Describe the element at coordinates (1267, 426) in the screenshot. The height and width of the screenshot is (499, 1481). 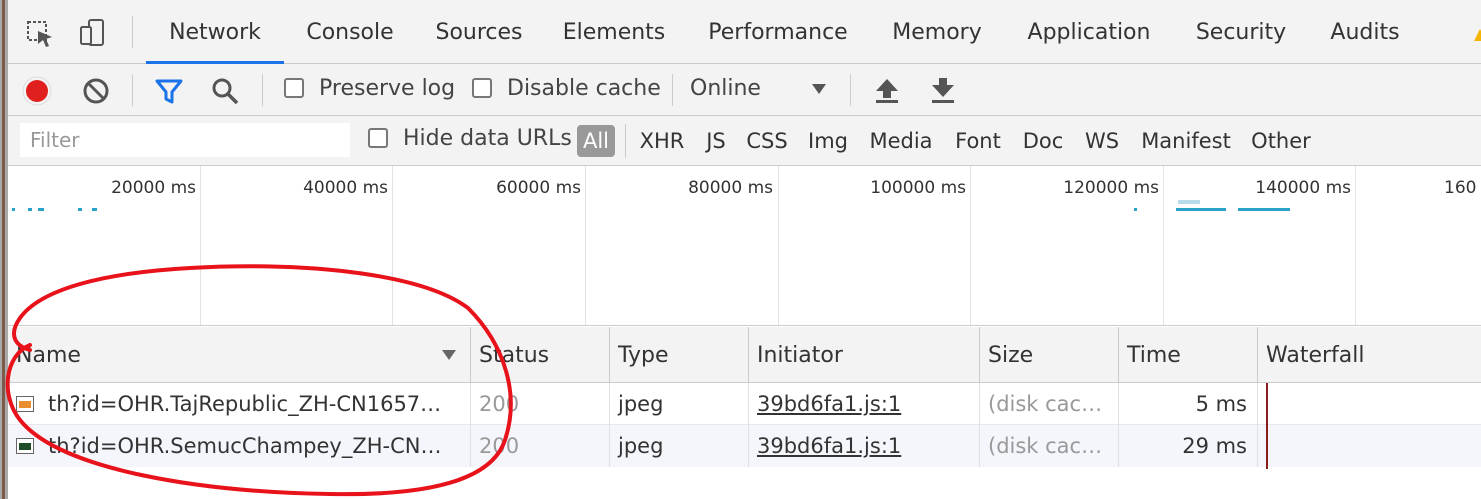
I see `waterfall-load-line` at that location.